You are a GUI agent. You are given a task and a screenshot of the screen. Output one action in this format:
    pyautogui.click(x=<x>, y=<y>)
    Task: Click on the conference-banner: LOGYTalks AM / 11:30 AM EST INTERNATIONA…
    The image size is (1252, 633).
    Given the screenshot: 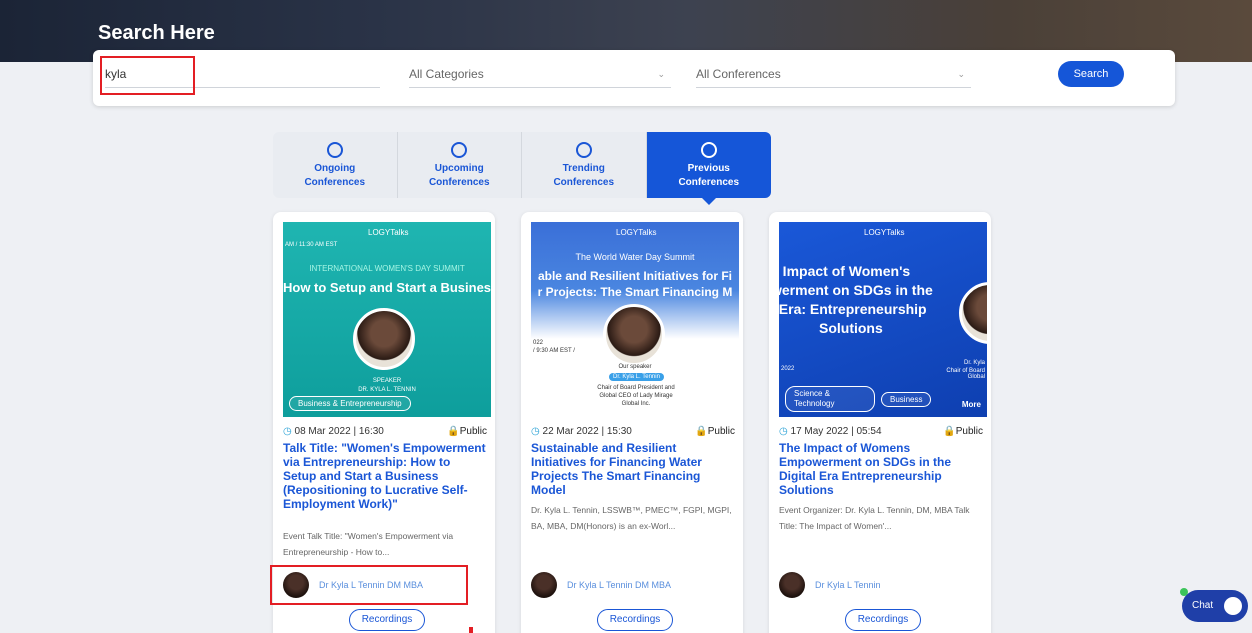 What is the action you would take?
    pyautogui.click(x=387, y=319)
    